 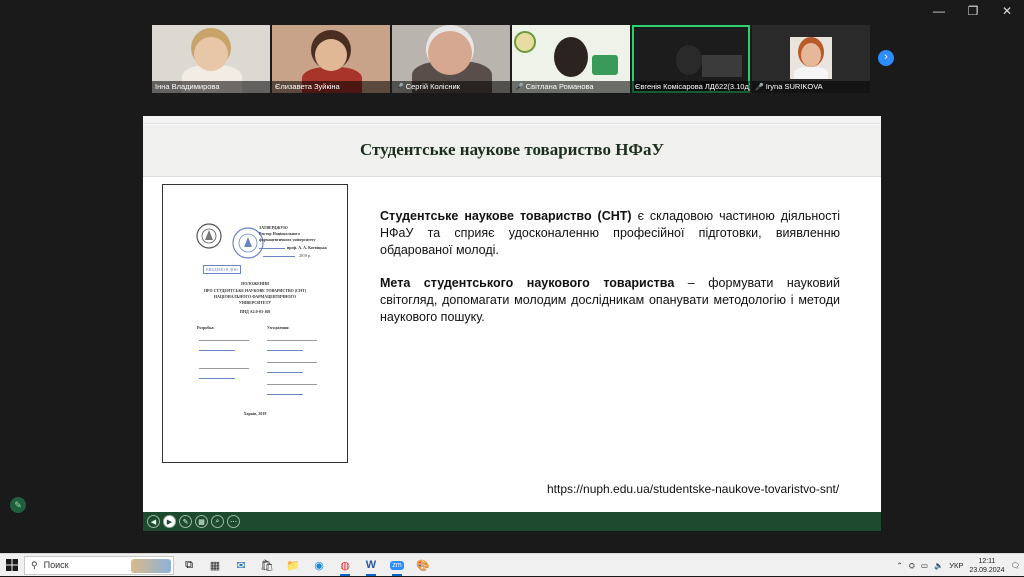 What do you see at coordinates (169, 521) in the screenshot?
I see `next-slide-icon: ▶` at bounding box center [169, 521].